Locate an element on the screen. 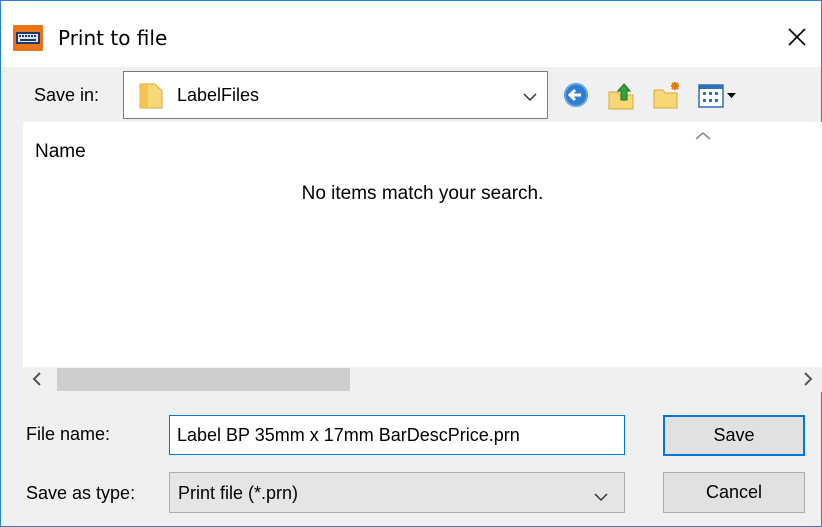 The image size is (822, 527). close-icon is located at coordinates (797, 37).